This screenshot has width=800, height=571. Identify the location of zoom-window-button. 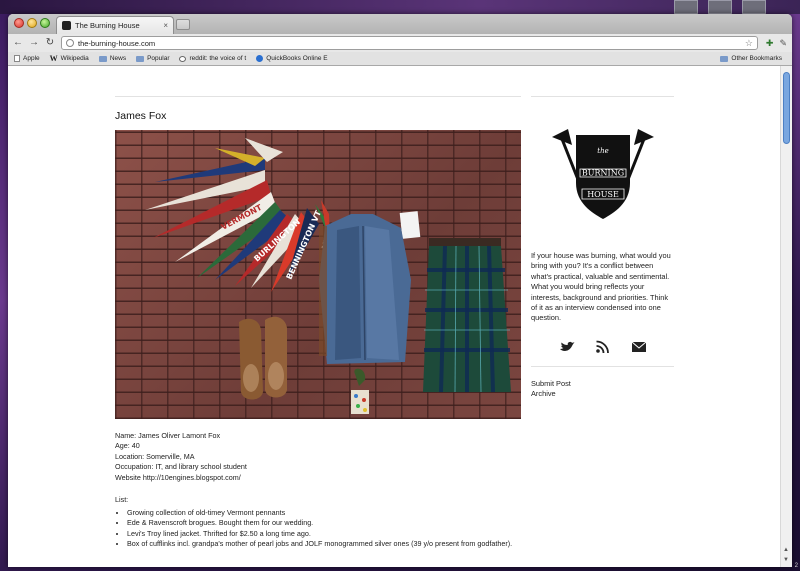
(45, 23).